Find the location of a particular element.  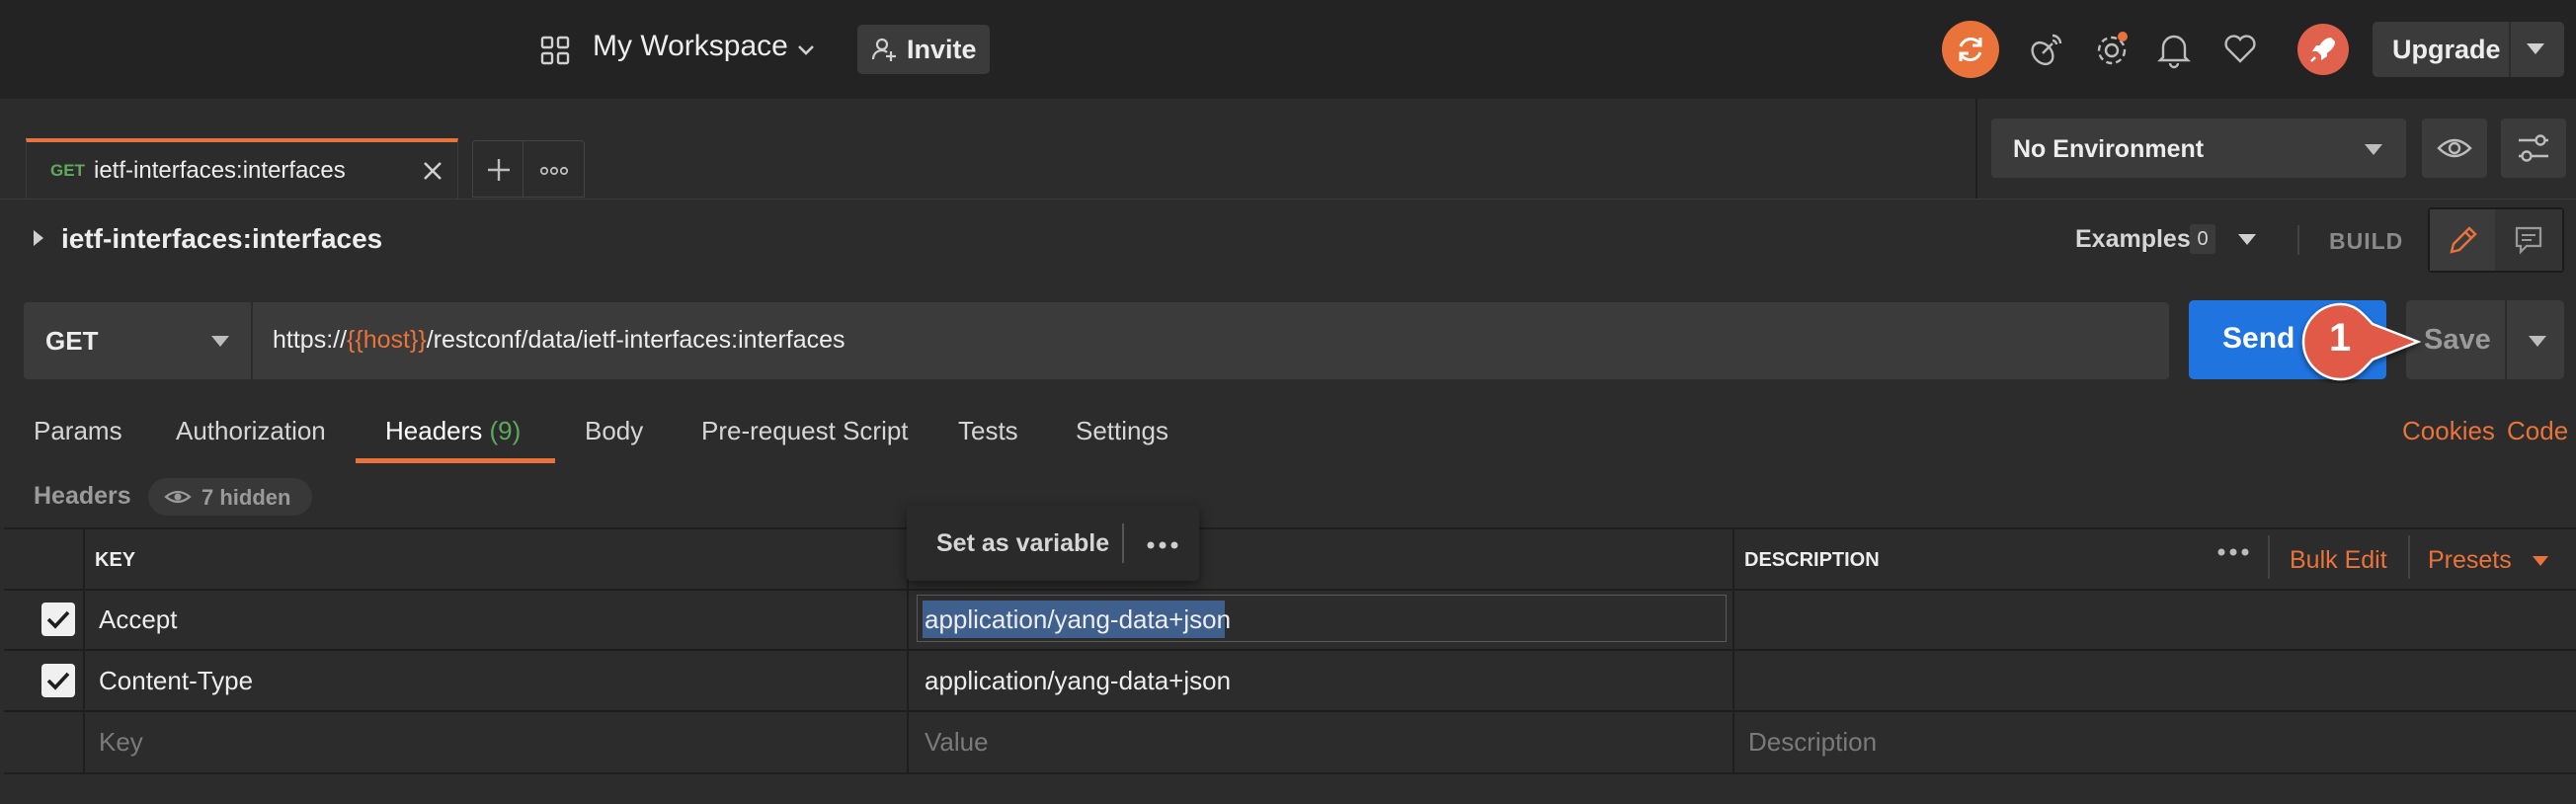

new-tab-button is located at coordinates (497, 169).